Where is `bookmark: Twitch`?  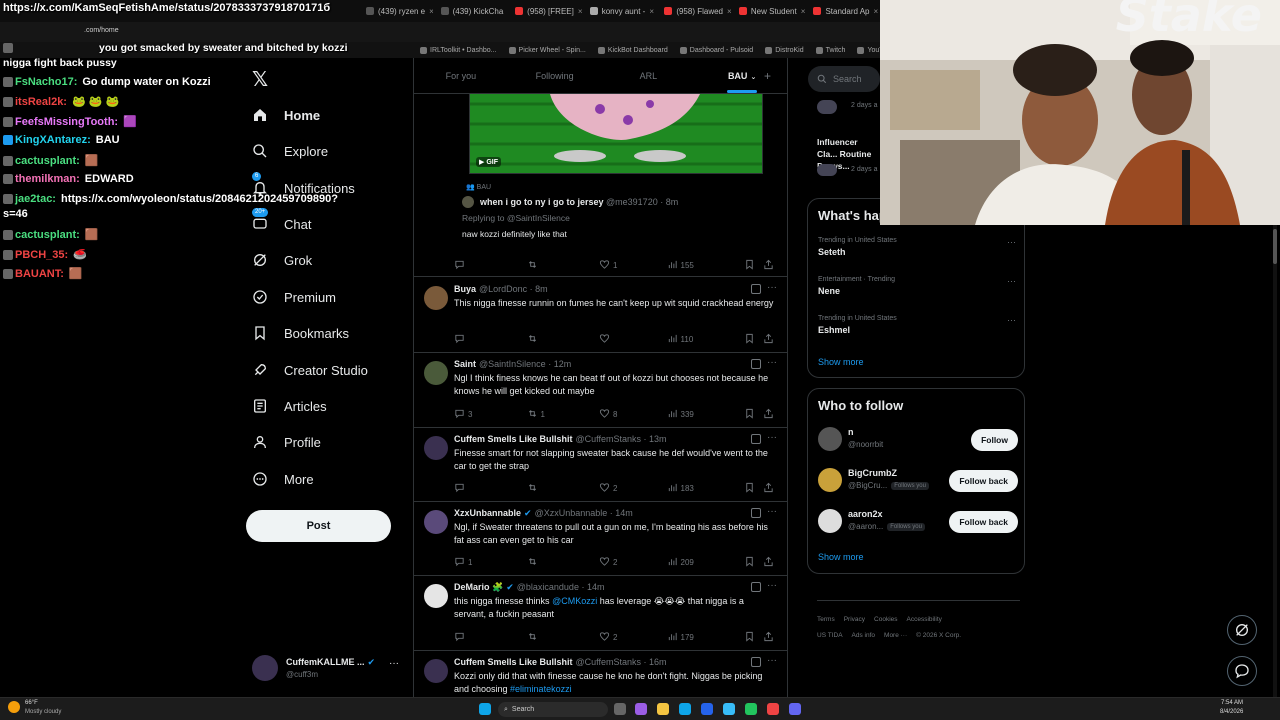
bookmark: Twitch is located at coordinates (830, 50).